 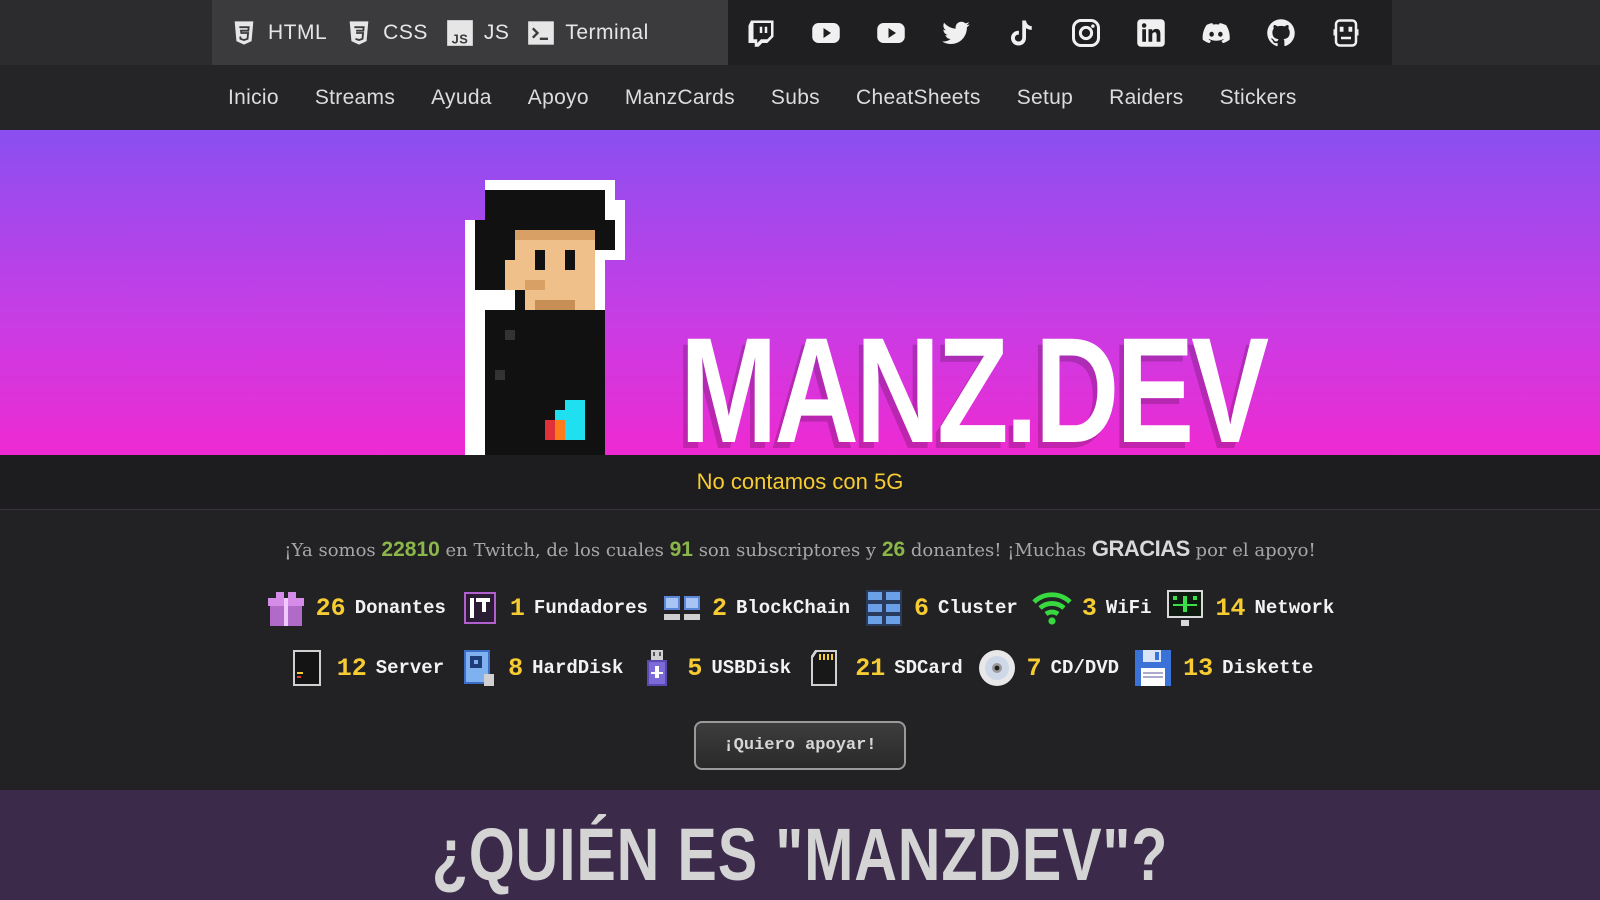 I want to click on brand-title: MANZ.DEV, so click(x=974, y=380).